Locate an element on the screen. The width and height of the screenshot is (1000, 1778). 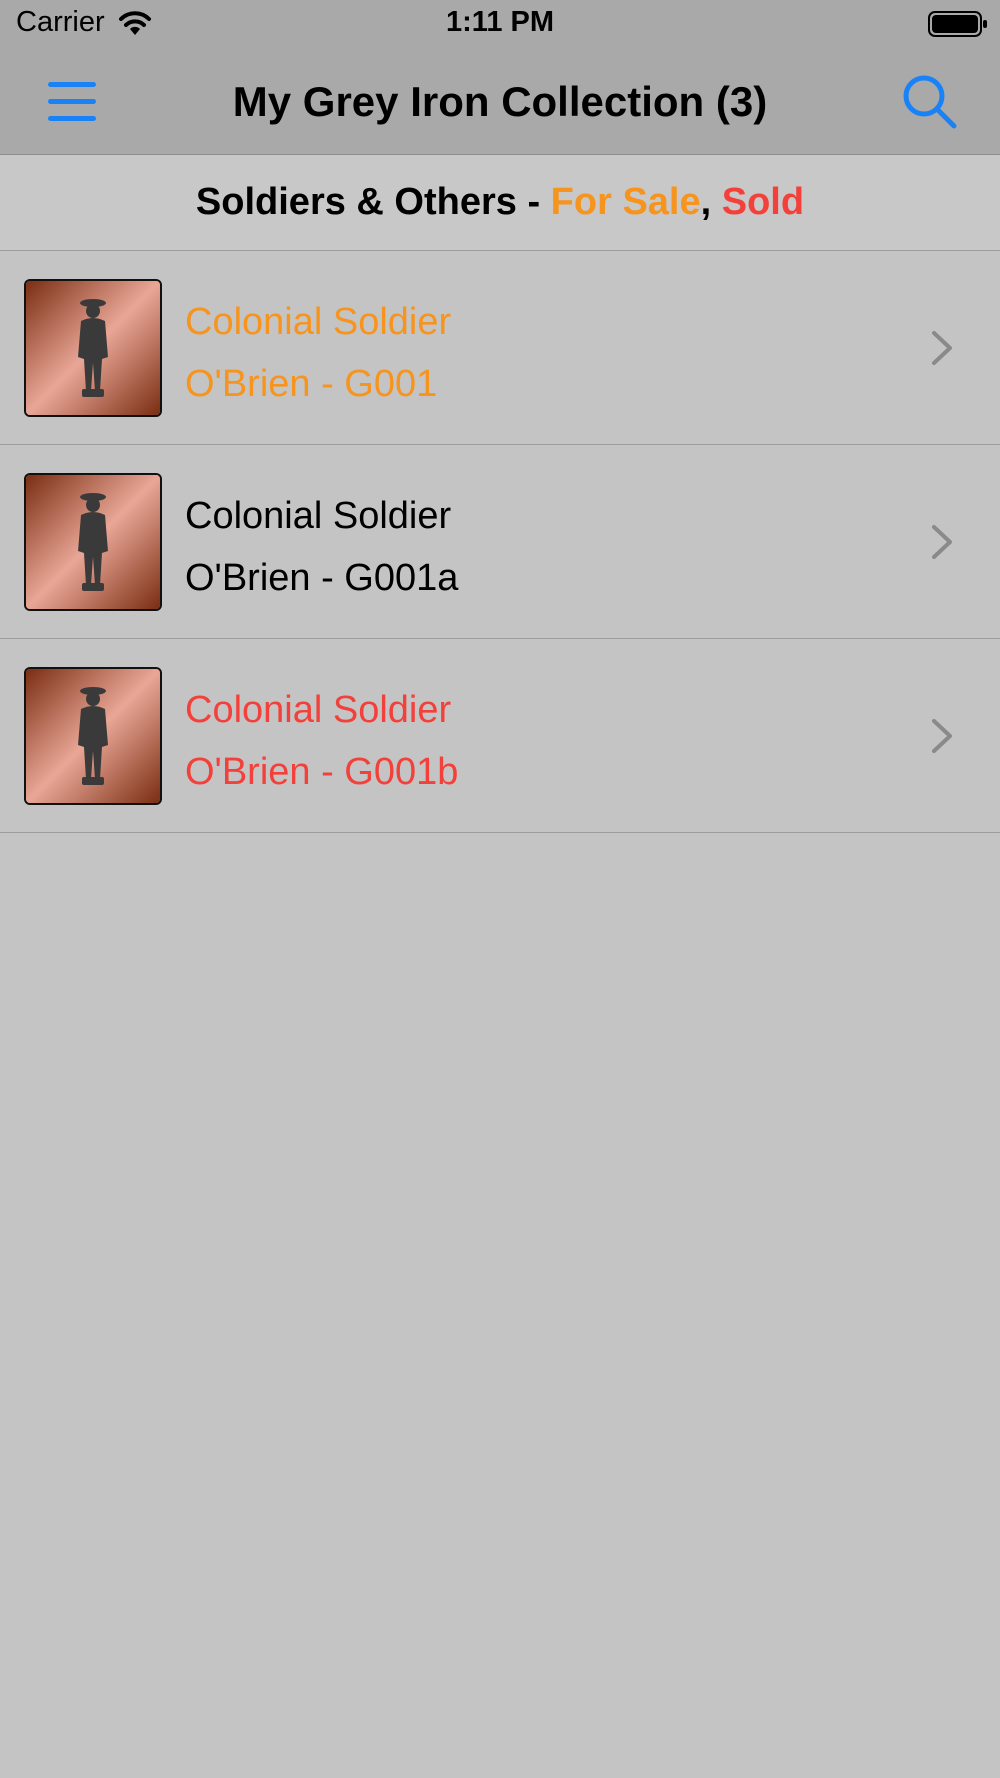
status-bar: Carrier 1:11 PM is located at coordinates (500, 25).